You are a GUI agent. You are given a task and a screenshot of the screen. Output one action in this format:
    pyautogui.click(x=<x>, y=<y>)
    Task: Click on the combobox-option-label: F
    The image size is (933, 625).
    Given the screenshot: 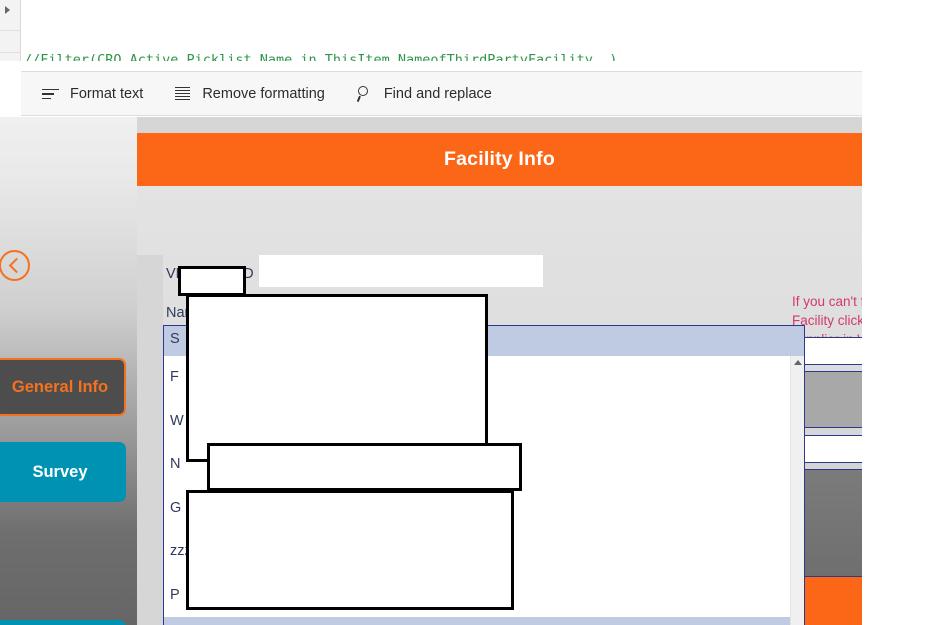 What is the action you would take?
    pyautogui.click(x=174, y=377)
    